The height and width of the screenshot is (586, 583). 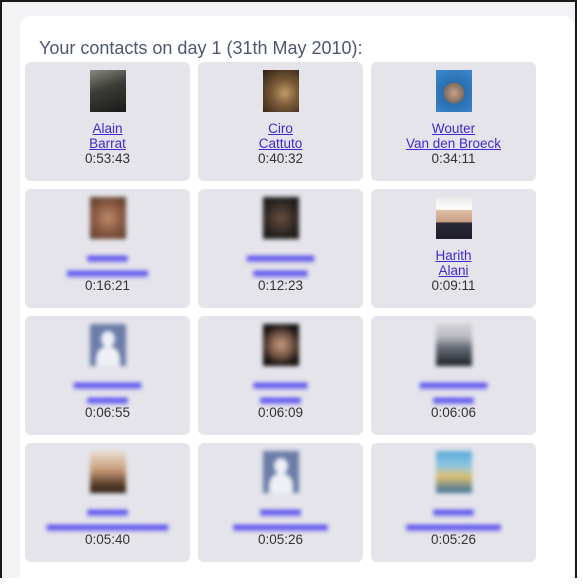 I want to click on contact-name-link: Wouter Van den Broeck, so click(x=453, y=136).